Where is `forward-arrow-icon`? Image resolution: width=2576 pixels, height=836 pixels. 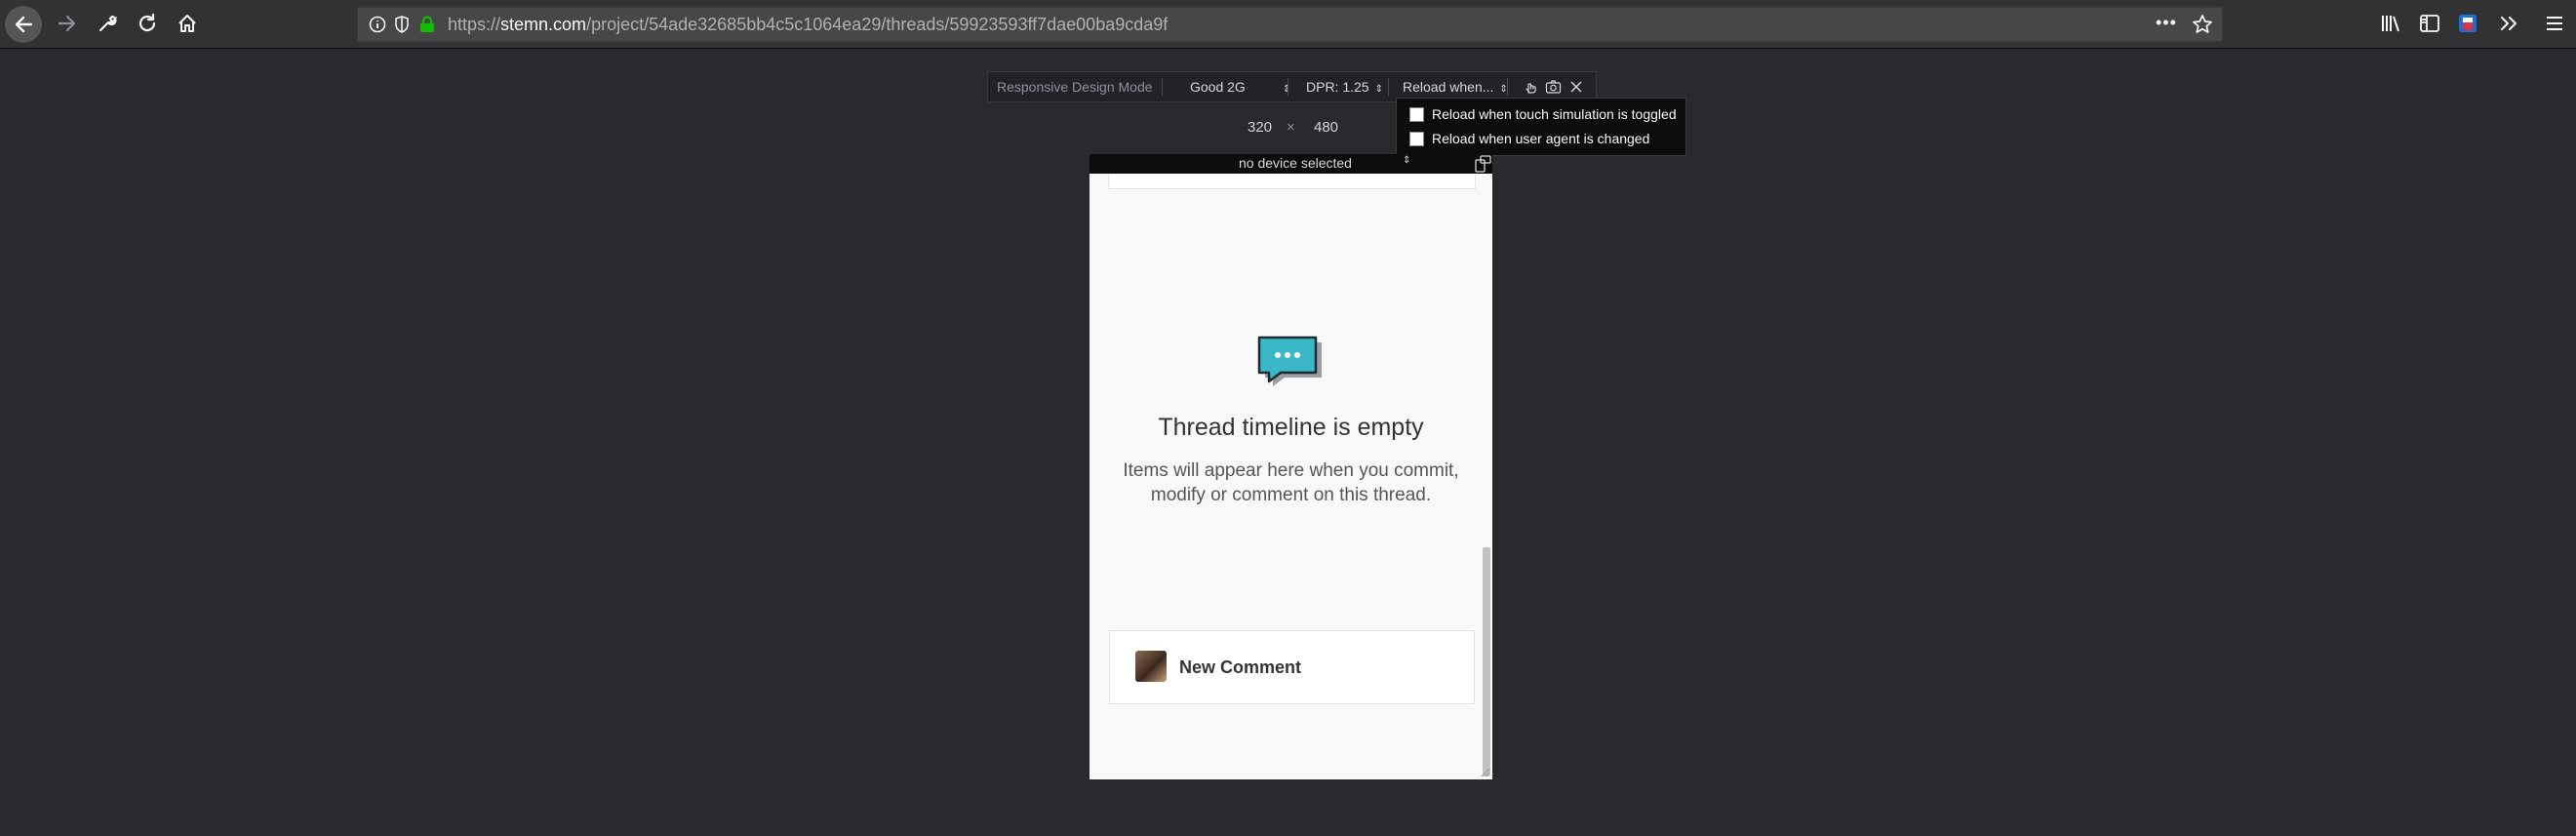
forward-arrow-icon is located at coordinates (67, 24).